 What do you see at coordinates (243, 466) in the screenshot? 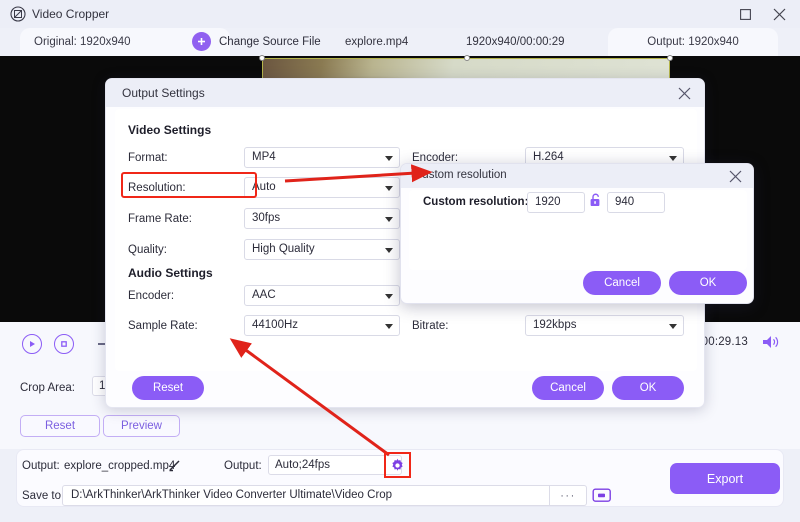
I see `output-settings-label: Output:` at bounding box center [243, 466].